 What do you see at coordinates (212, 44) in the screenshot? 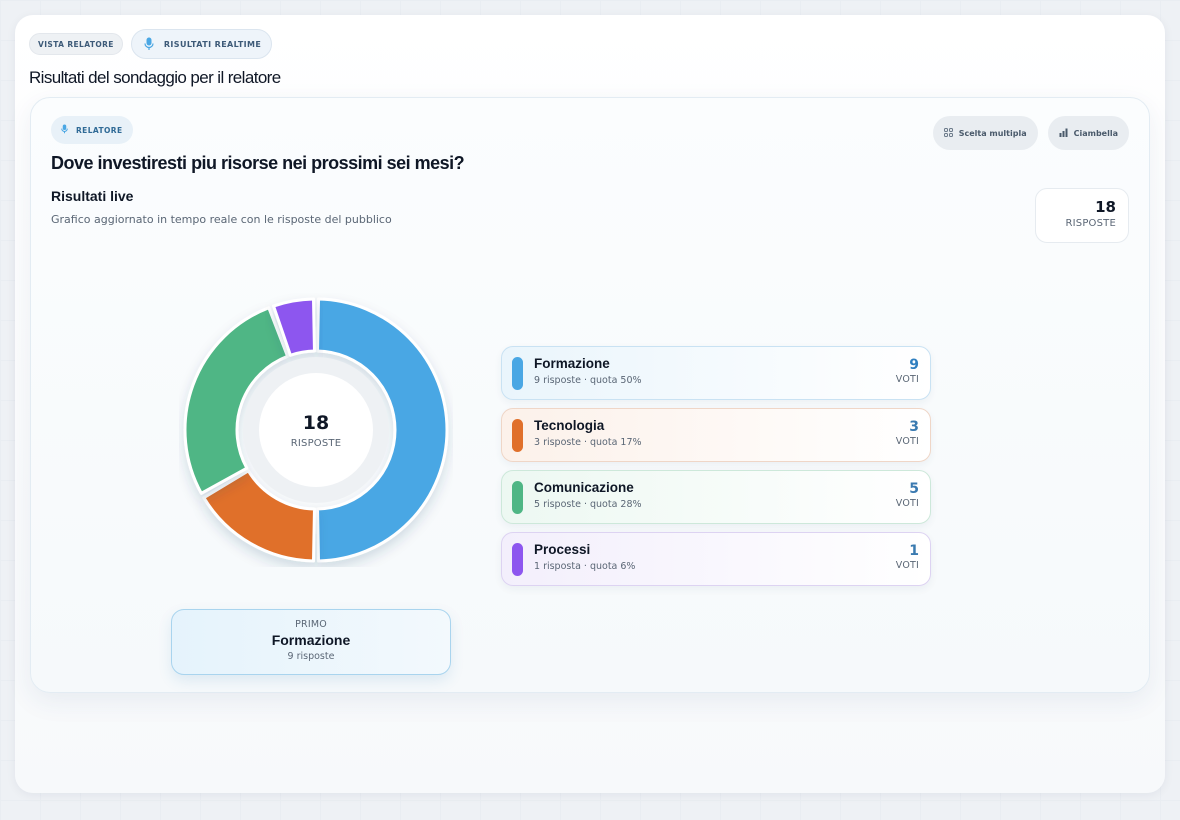
I see `tab-realtime-label: RISULTATI REALTIME` at bounding box center [212, 44].